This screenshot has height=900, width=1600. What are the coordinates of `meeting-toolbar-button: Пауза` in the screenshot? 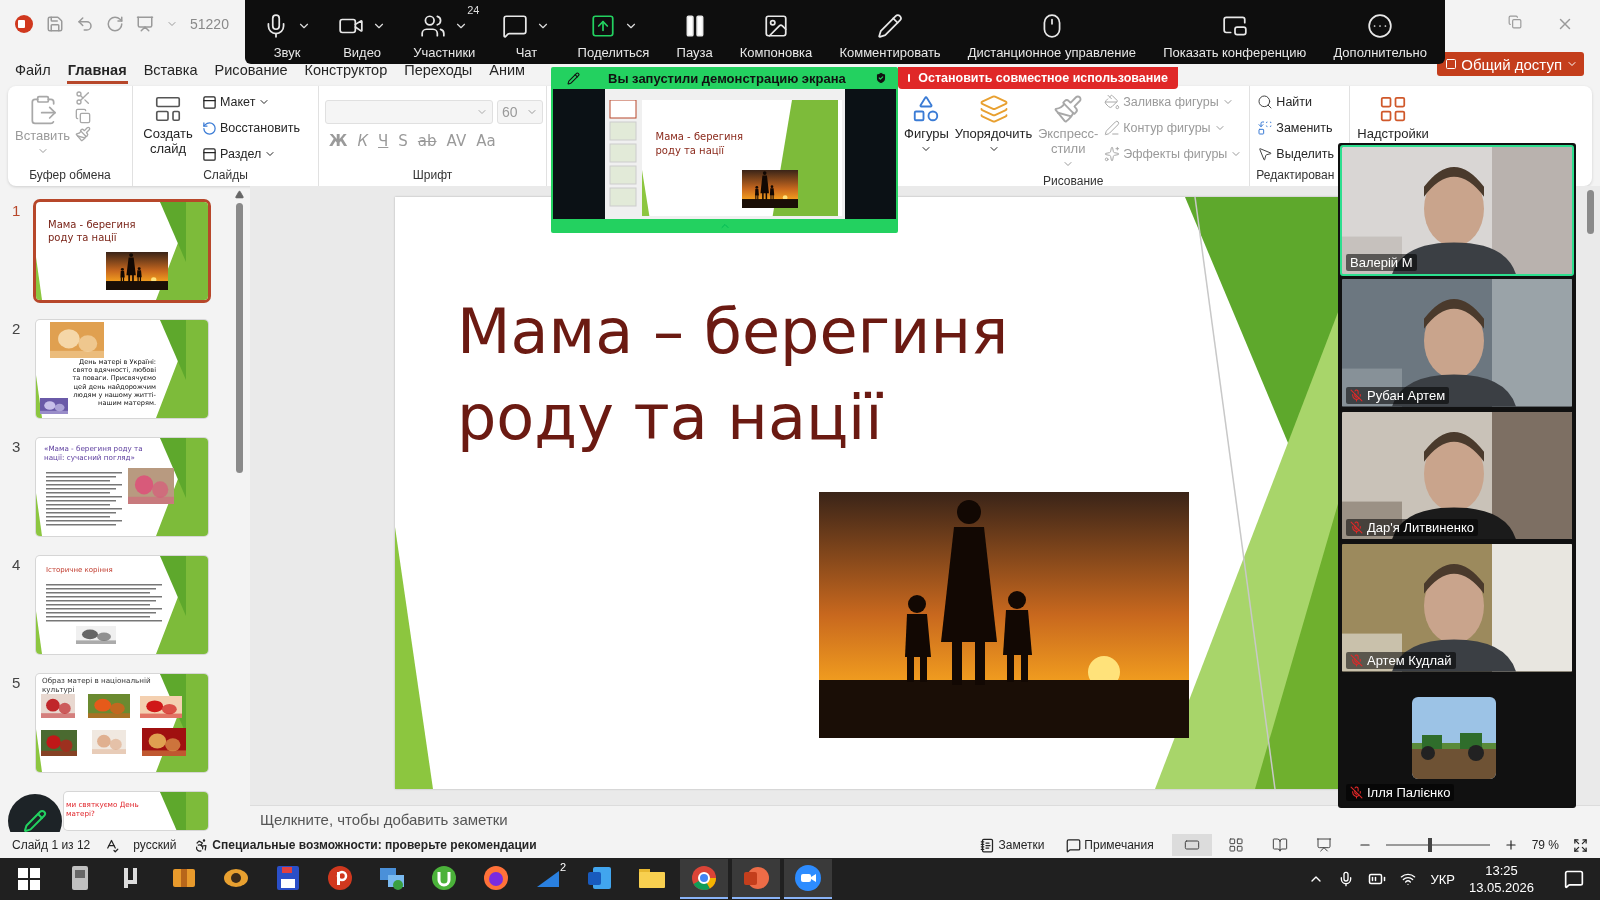 It's located at (694, 32).